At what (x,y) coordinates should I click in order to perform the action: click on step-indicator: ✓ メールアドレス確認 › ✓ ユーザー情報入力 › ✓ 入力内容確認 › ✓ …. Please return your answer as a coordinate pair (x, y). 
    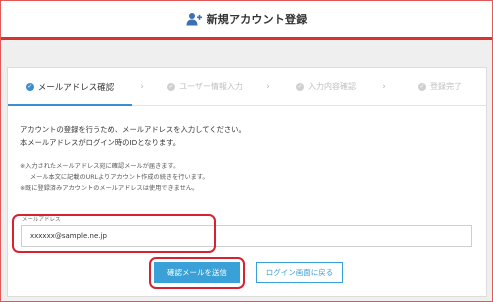
    Looking at the image, I should click on (247, 87).